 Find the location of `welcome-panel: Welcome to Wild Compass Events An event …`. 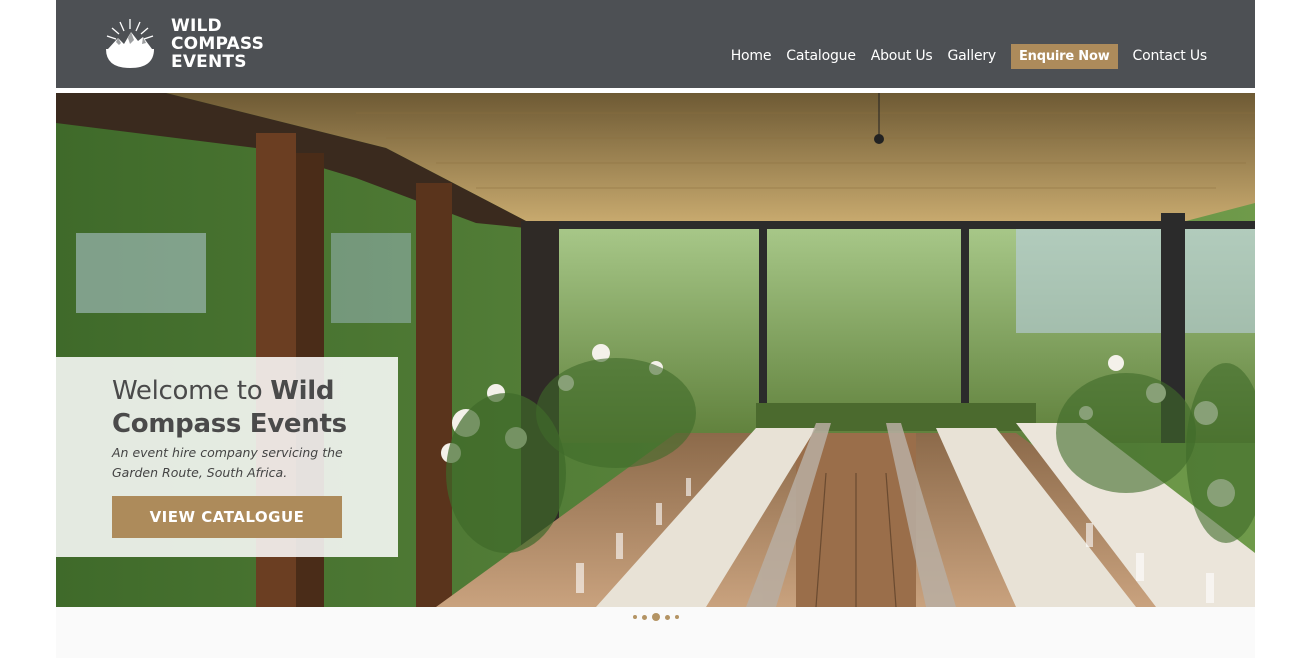

welcome-panel: Welcome to Wild Compass Events An event … is located at coordinates (227, 457).